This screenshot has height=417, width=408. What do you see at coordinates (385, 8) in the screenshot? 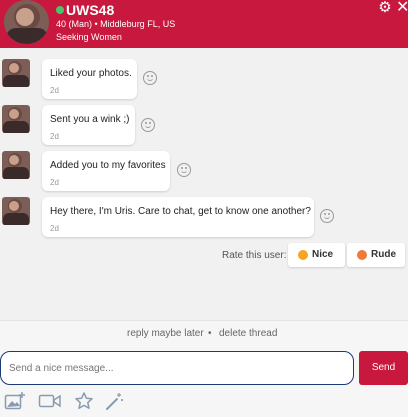
I see `gear-icon: ⚙` at bounding box center [385, 8].